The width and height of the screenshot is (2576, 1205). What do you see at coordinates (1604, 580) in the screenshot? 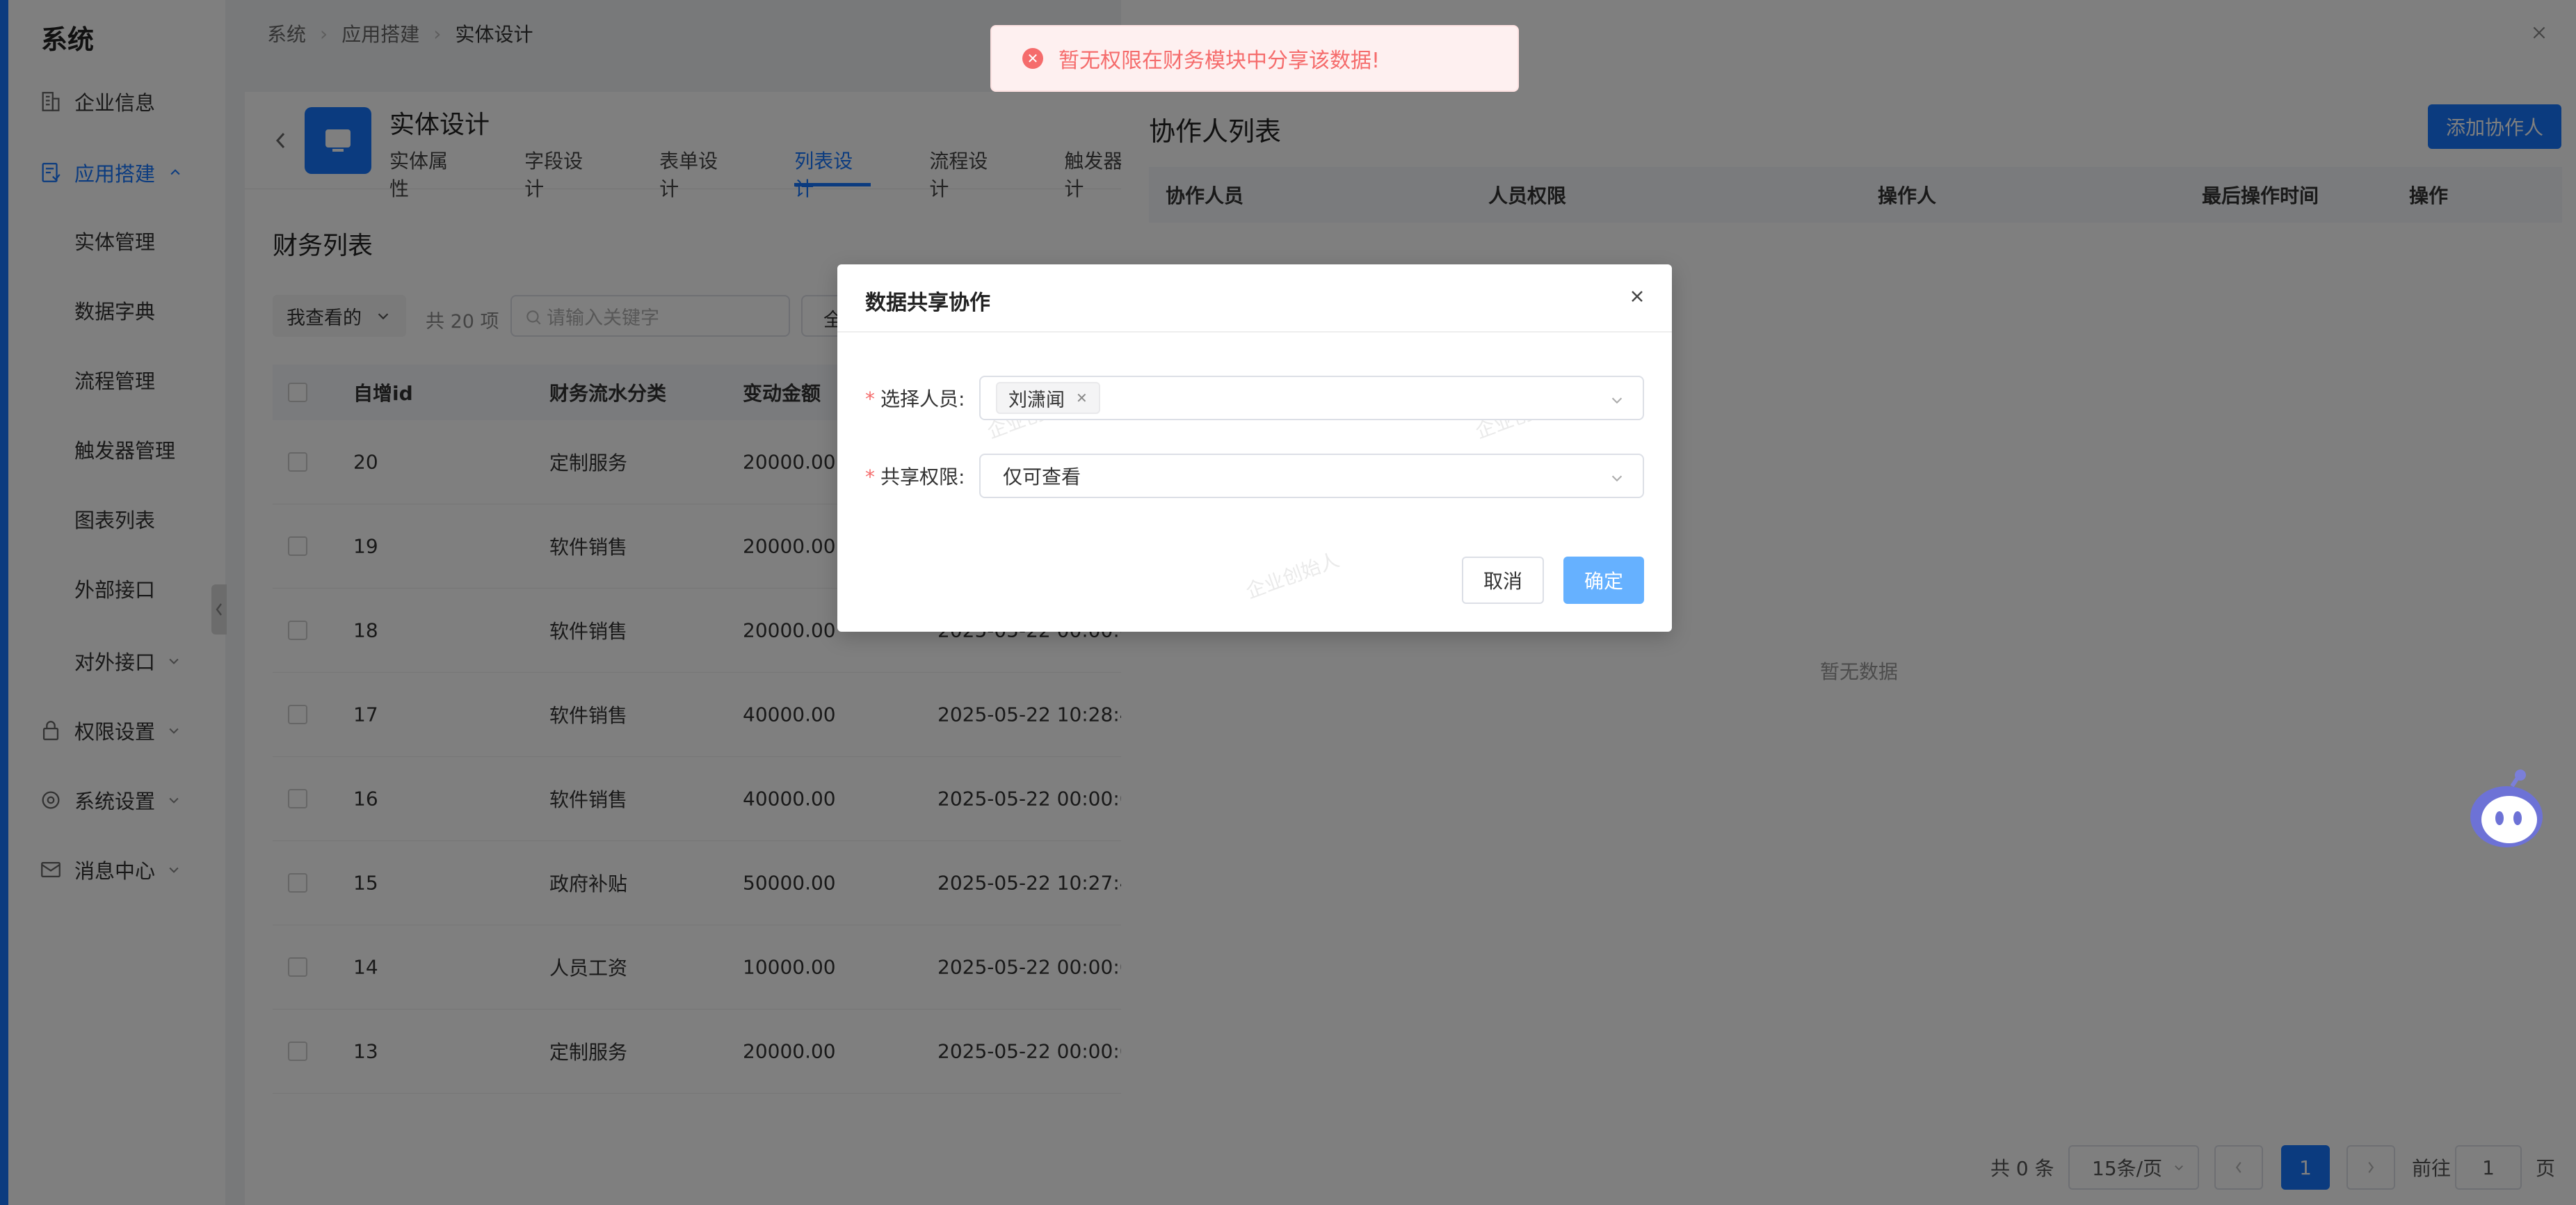
I see `confirm-button: 确定` at bounding box center [1604, 580].